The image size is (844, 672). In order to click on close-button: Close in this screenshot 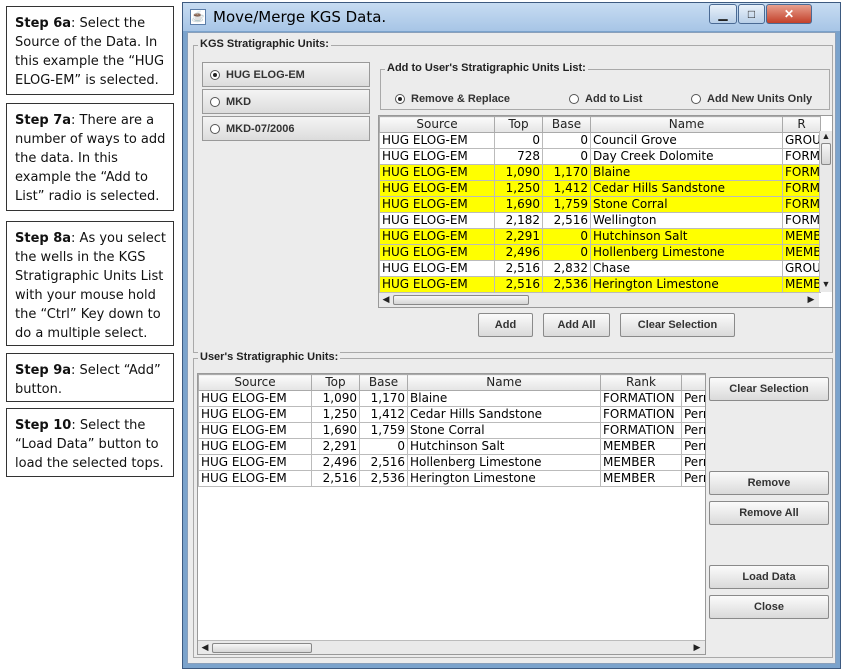, I will do `click(769, 607)`.